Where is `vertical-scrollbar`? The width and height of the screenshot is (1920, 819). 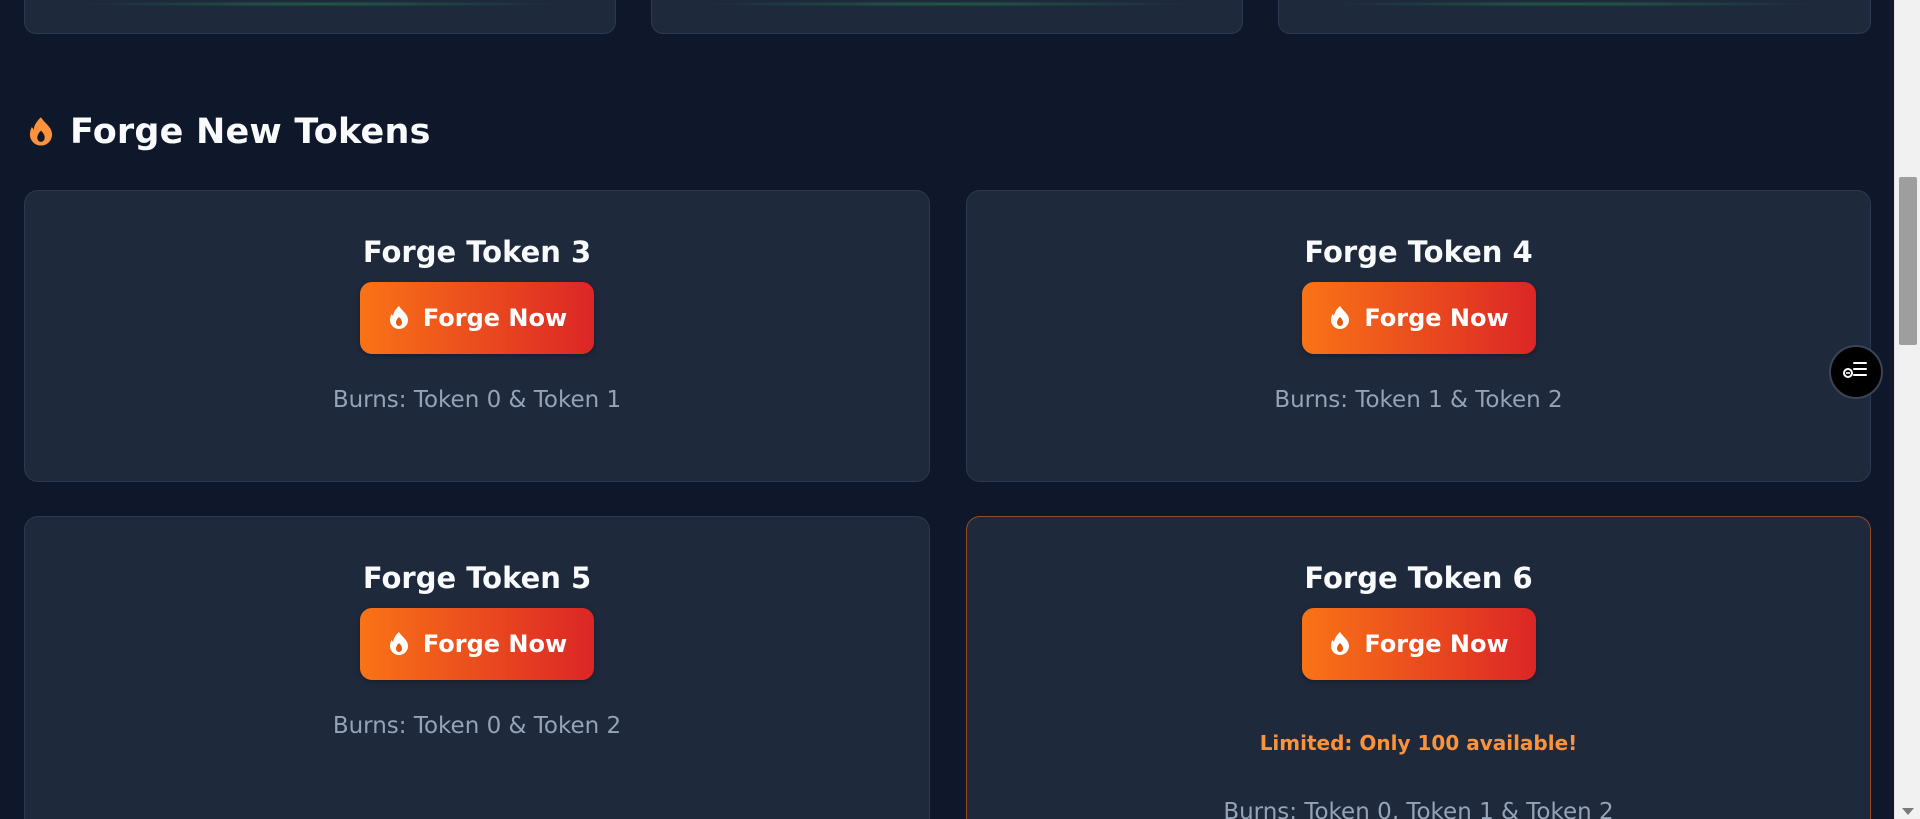 vertical-scrollbar is located at coordinates (1907, 409).